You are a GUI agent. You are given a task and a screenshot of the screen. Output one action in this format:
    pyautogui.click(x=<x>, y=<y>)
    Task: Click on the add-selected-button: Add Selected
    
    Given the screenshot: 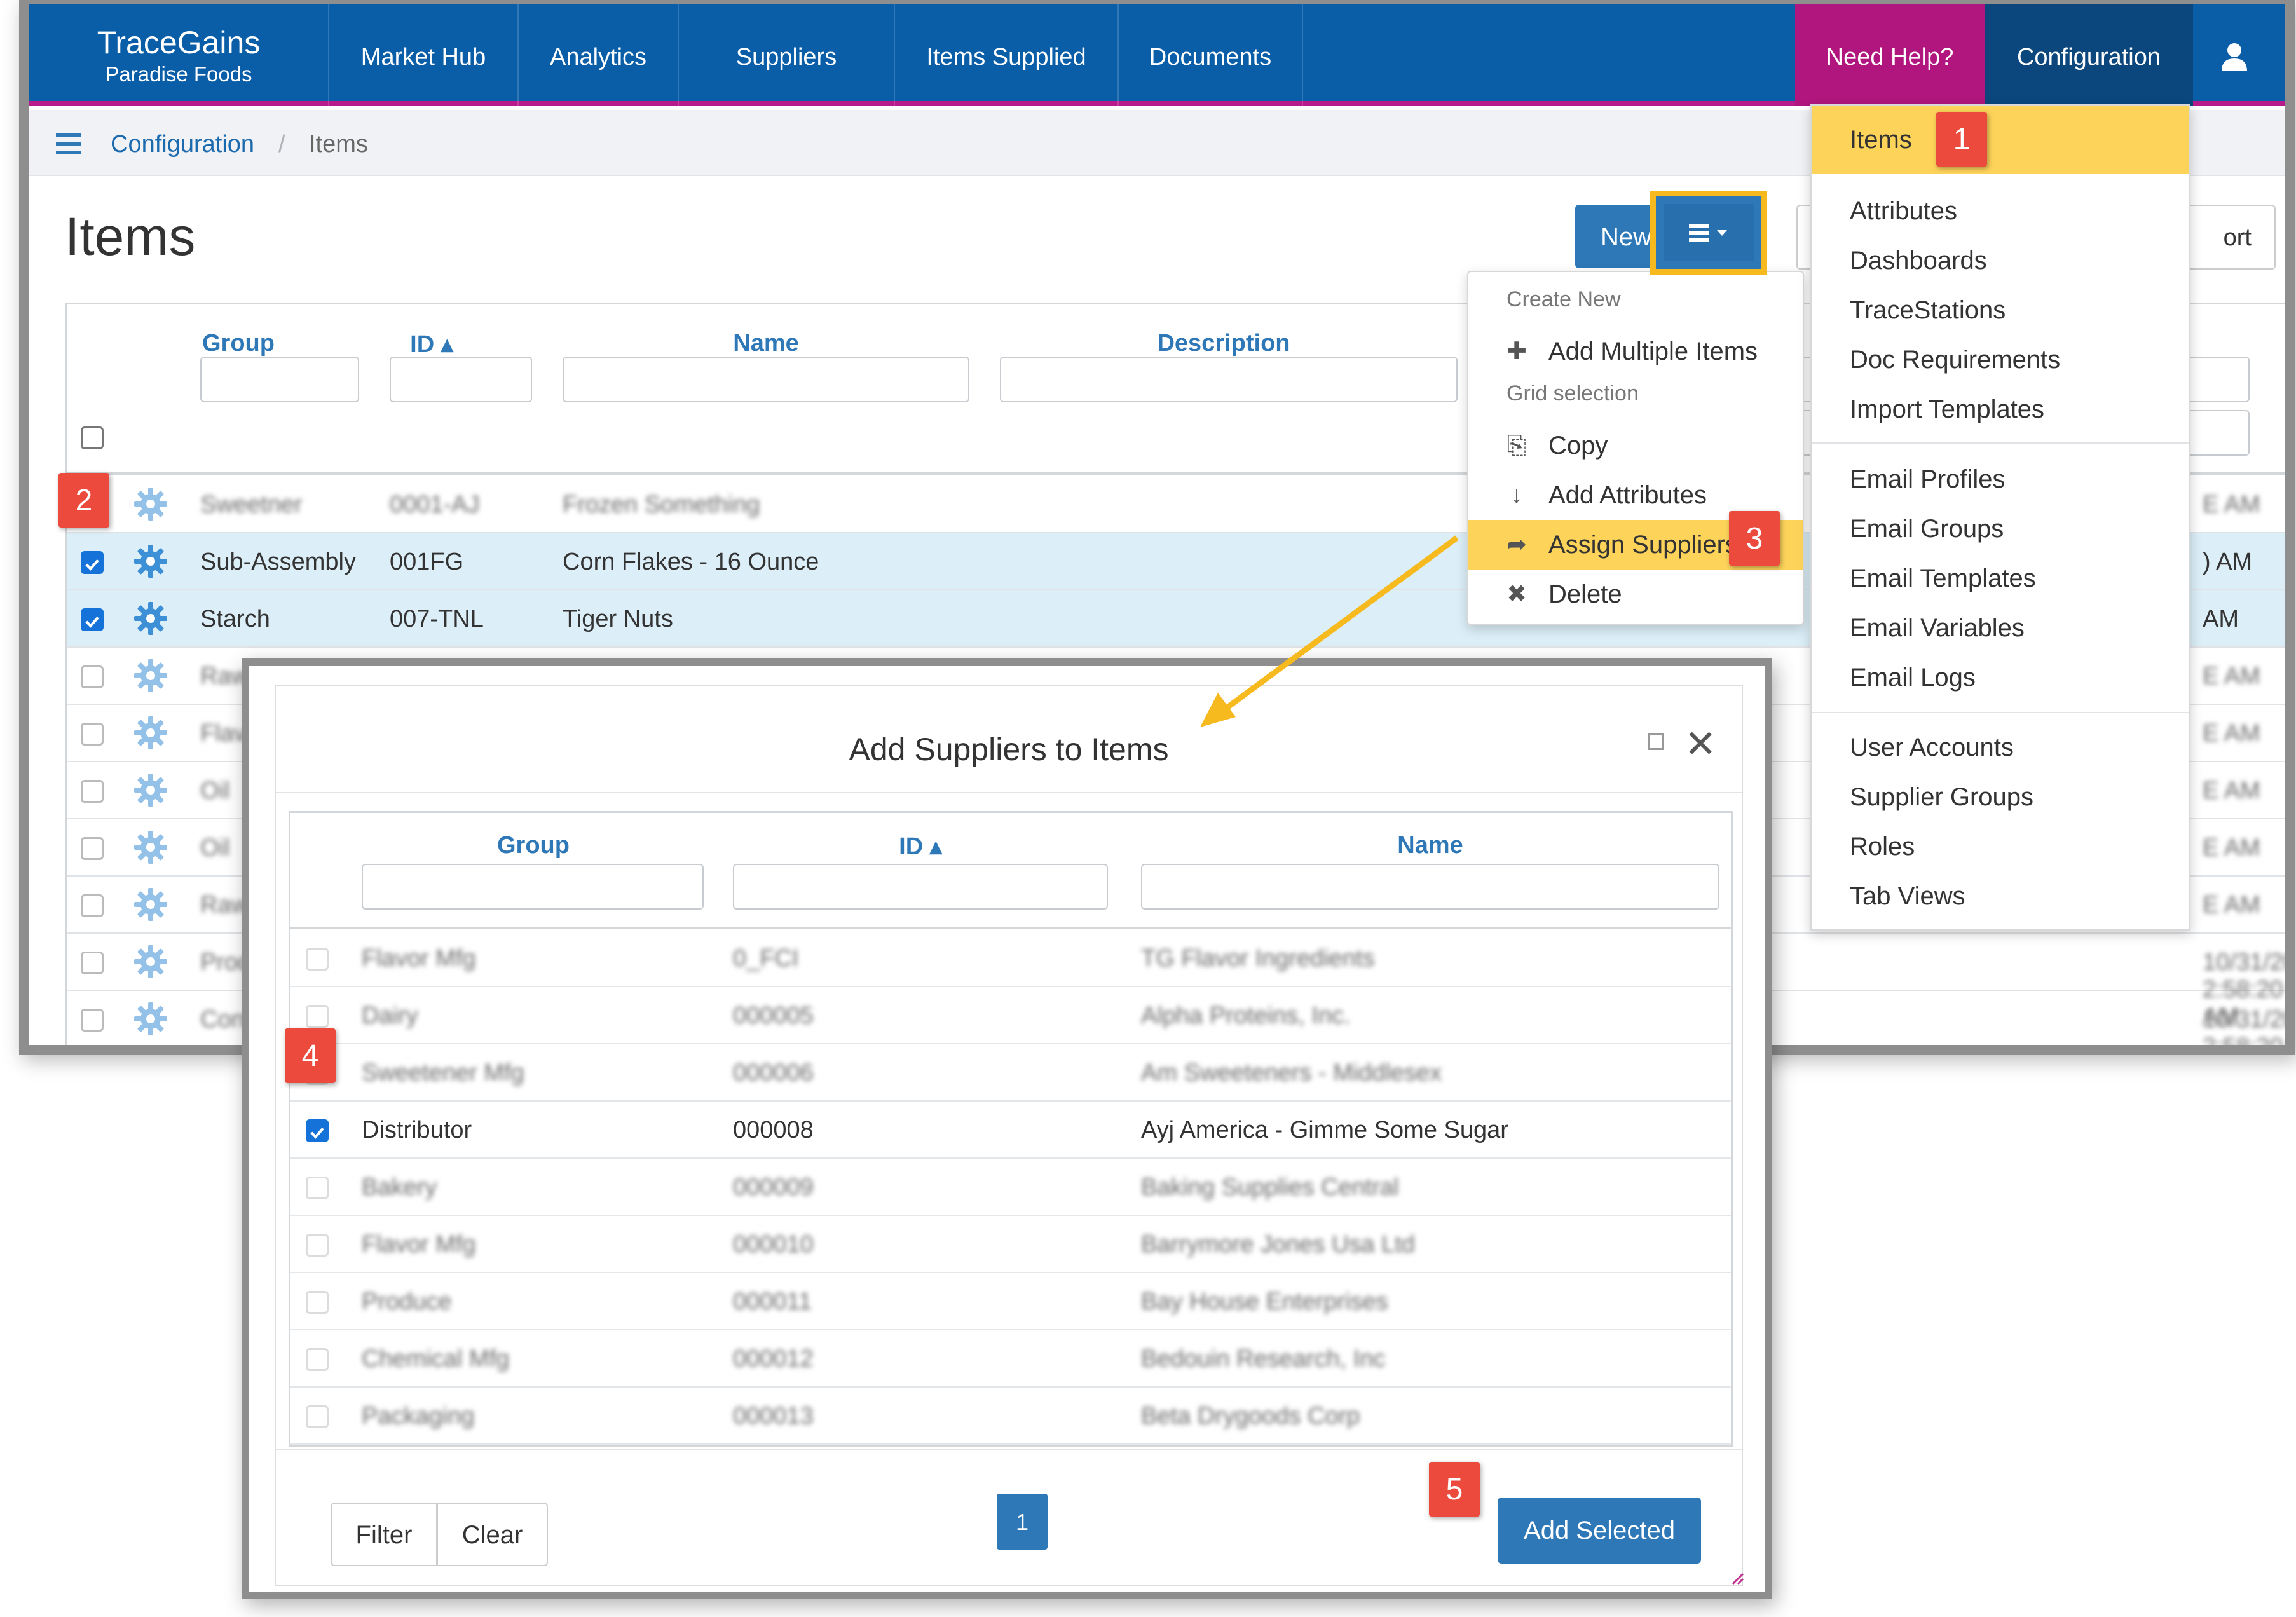 What is the action you would take?
    pyautogui.click(x=1599, y=1531)
    